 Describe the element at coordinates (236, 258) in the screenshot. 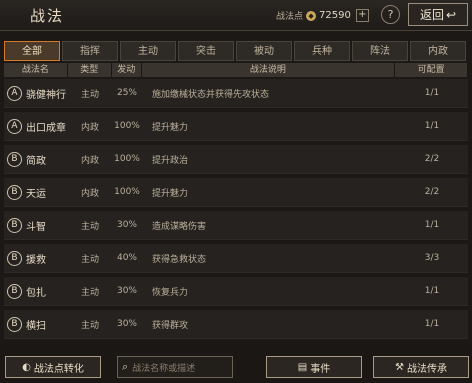

I see `skill-row: B 援救 主动 40% 获得急救状态 3/3` at that location.